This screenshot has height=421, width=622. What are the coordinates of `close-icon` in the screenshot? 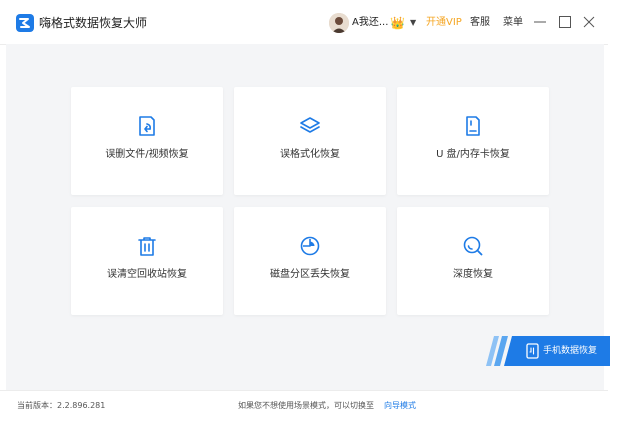 It's located at (589, 22).